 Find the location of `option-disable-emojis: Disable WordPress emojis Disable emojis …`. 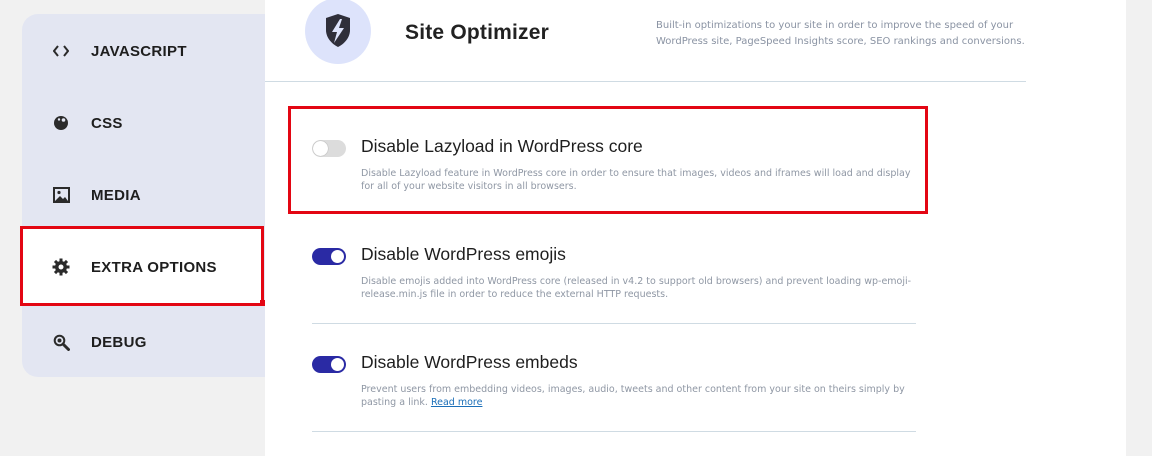

option-disable-emojis: Disable WordPress emojis Disable emojis … is located at coordinates (614, 274).